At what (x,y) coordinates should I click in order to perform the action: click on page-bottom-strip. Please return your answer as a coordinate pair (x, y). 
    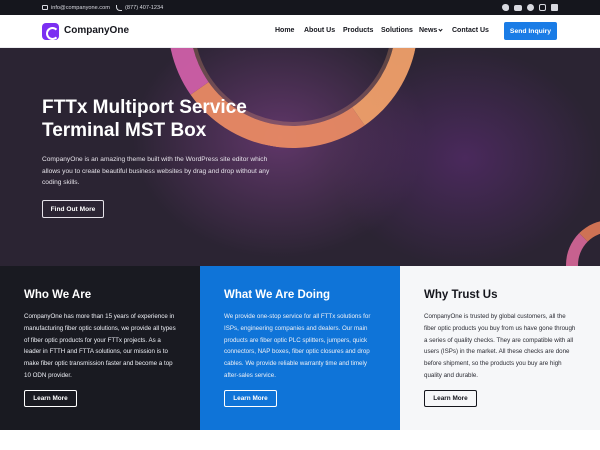
    Looking at the image, I should click on (300, 440).